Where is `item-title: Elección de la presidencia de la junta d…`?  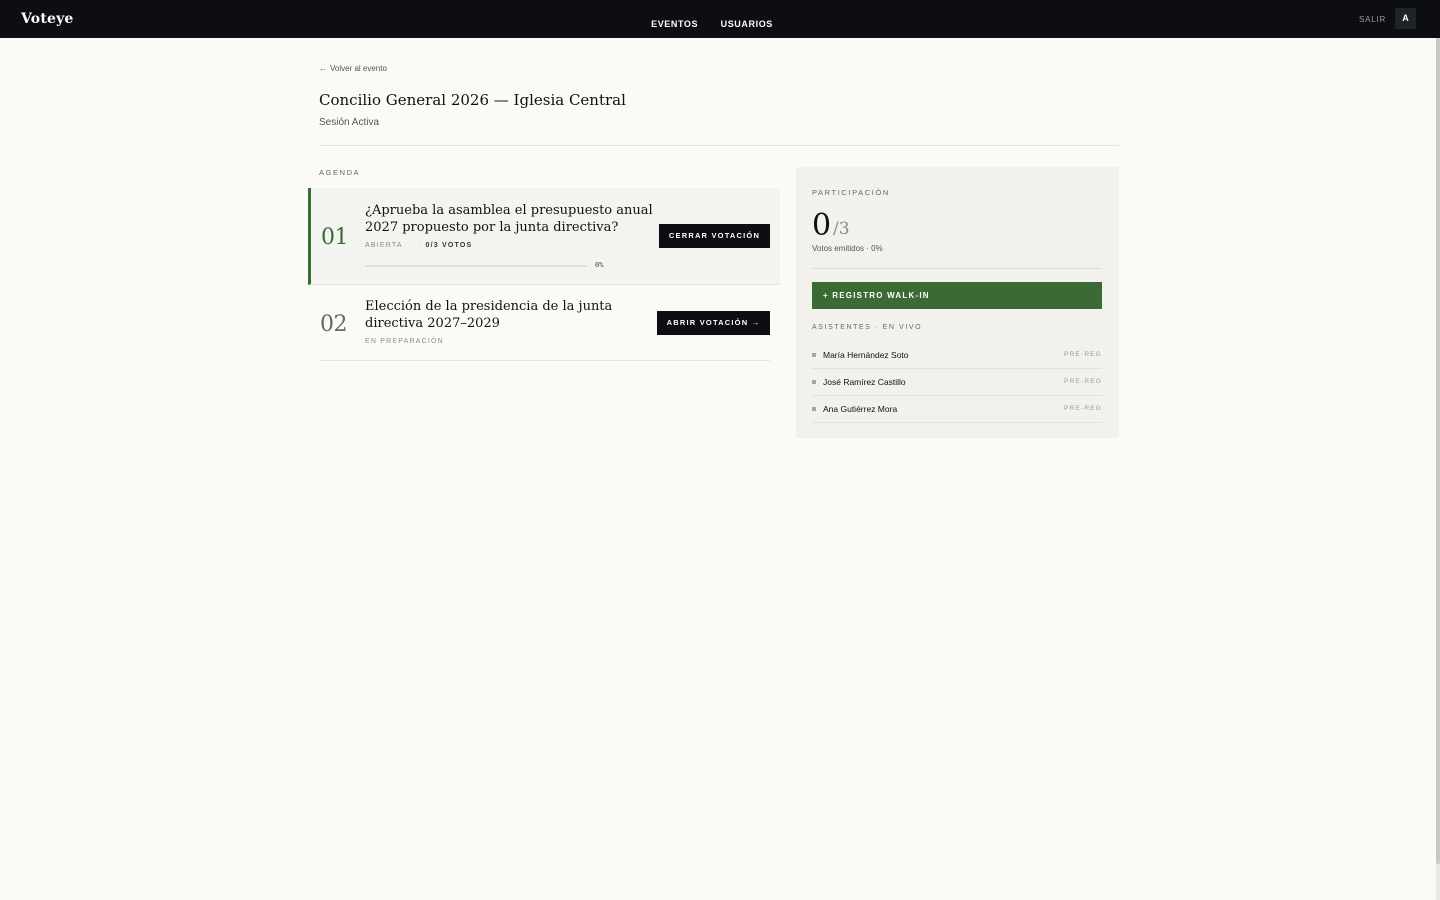 item-title: Elección de la presidencia de la junta d… is located at coordinates (489, 315).